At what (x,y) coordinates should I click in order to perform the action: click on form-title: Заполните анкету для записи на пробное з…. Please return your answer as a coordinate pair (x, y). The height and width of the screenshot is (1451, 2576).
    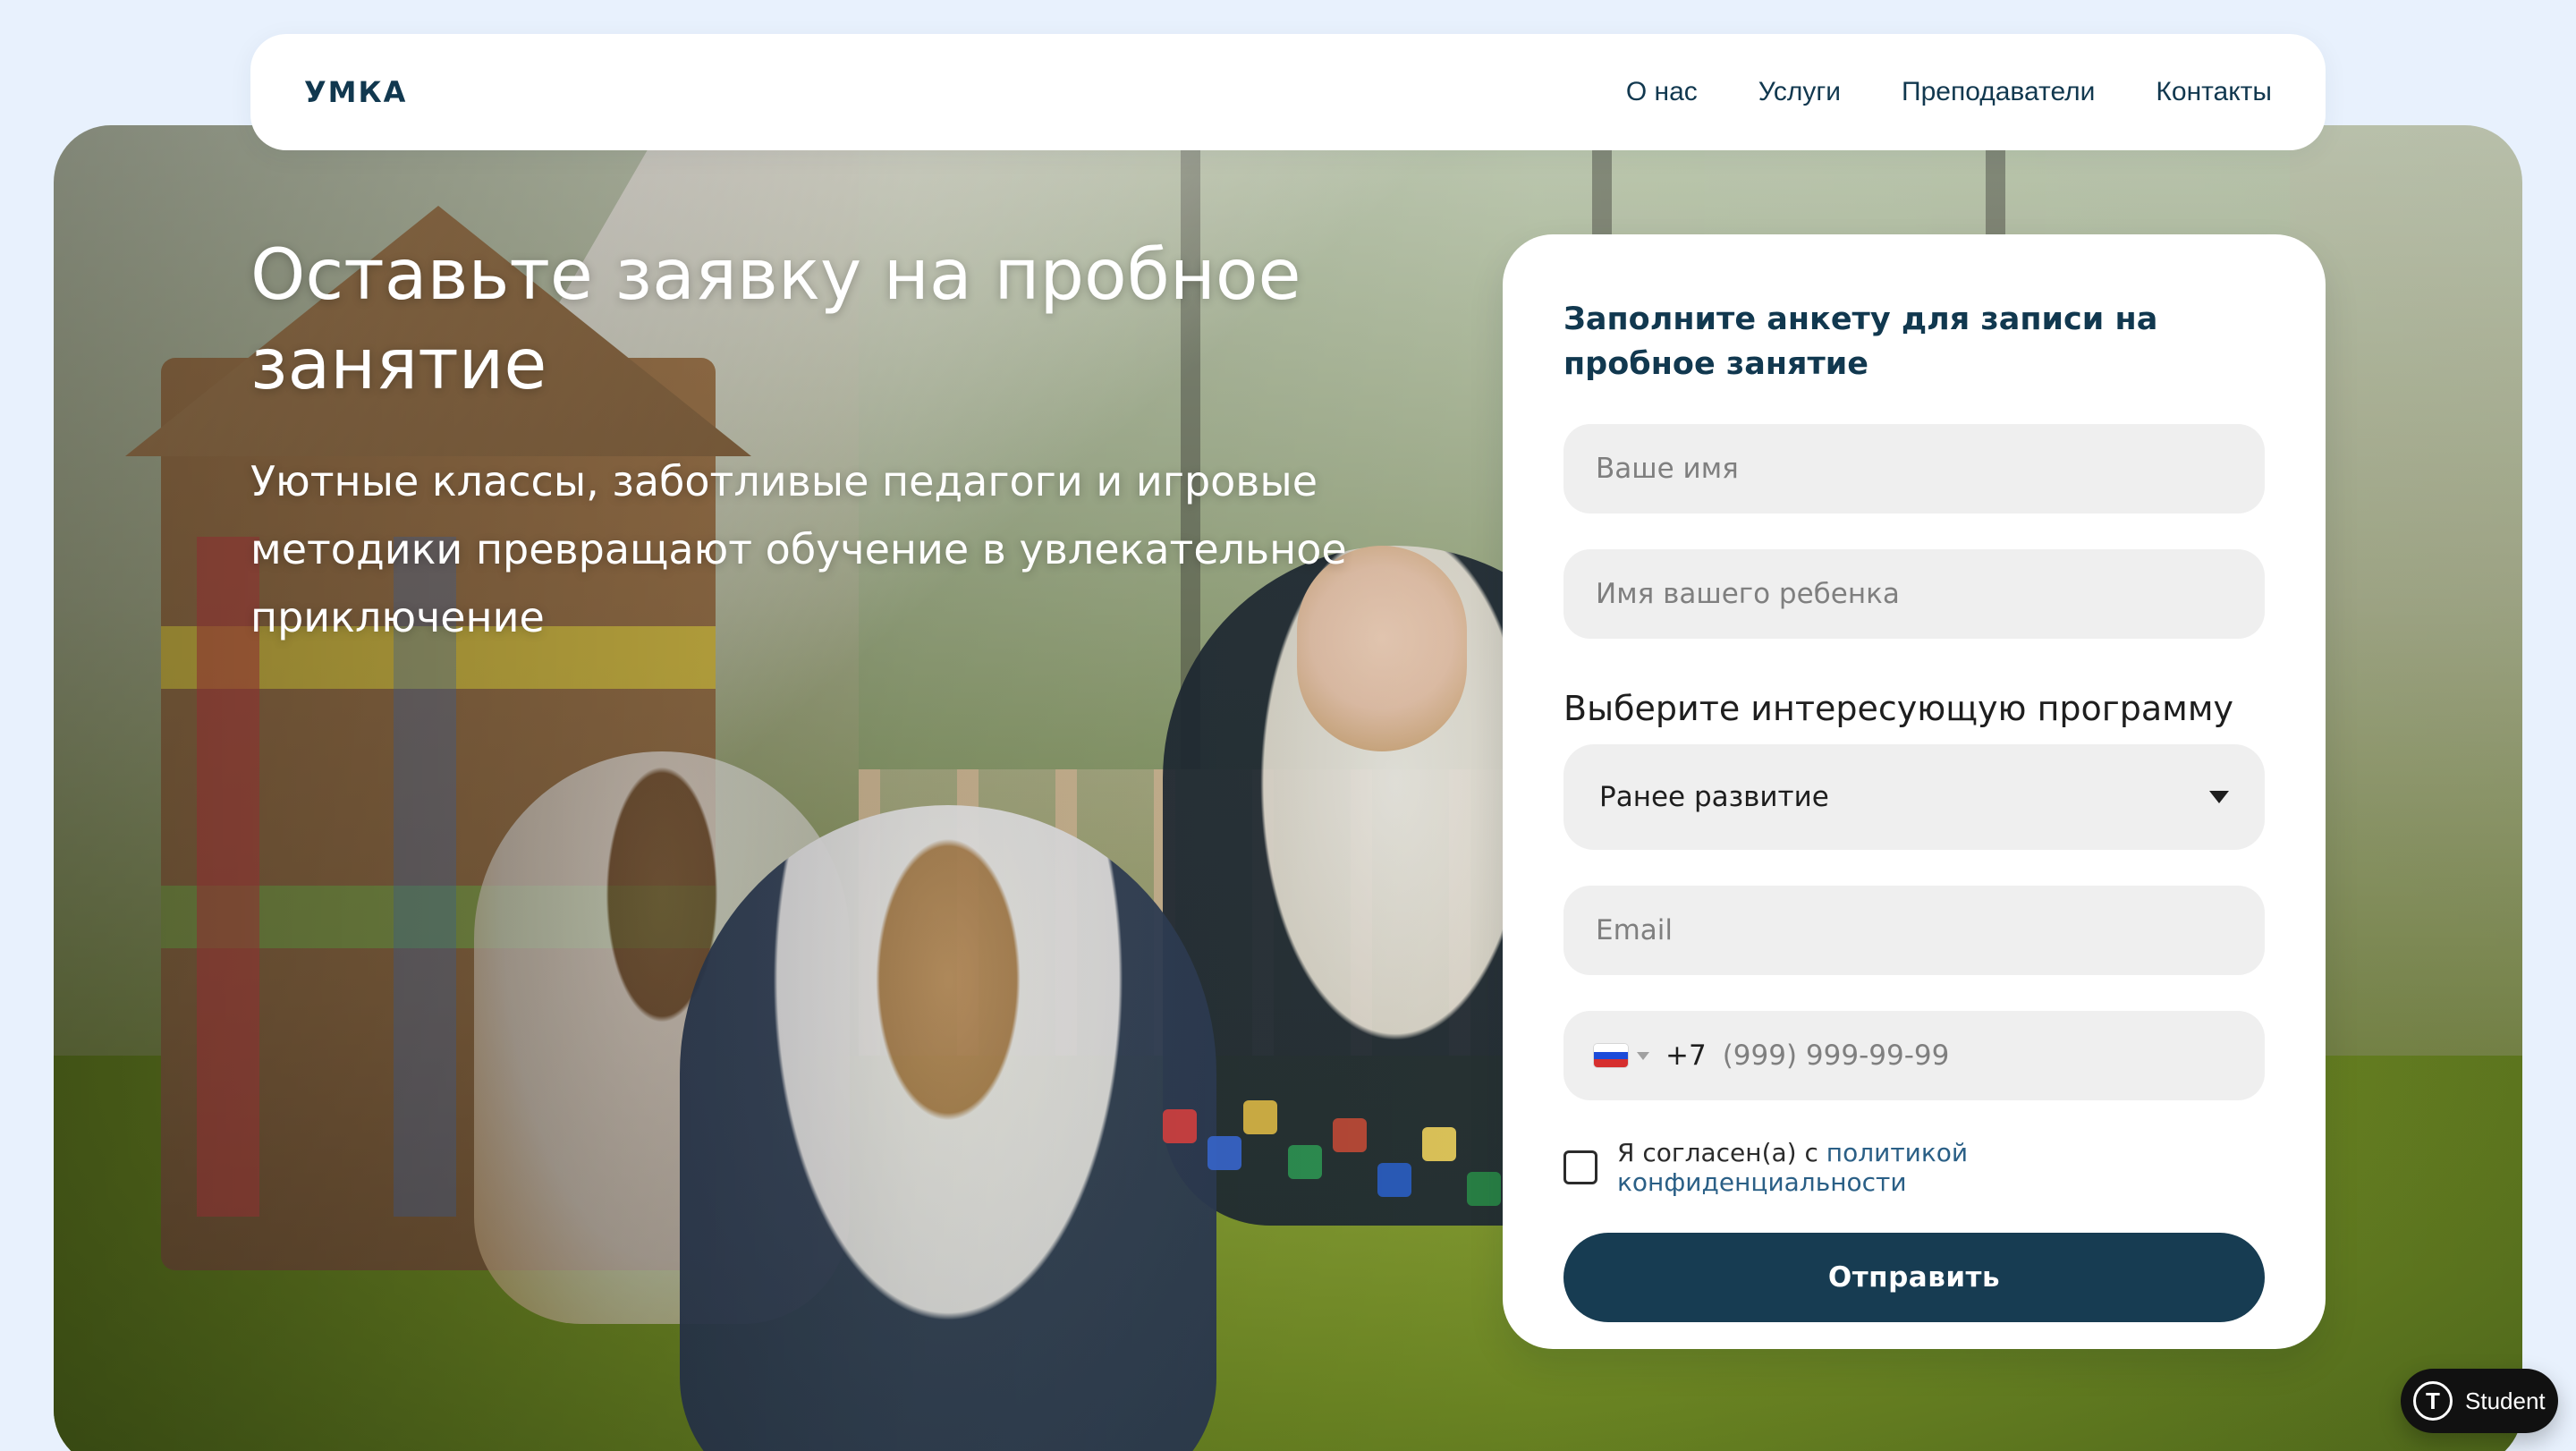
    Looking at the image, I should click on (1860, 341).